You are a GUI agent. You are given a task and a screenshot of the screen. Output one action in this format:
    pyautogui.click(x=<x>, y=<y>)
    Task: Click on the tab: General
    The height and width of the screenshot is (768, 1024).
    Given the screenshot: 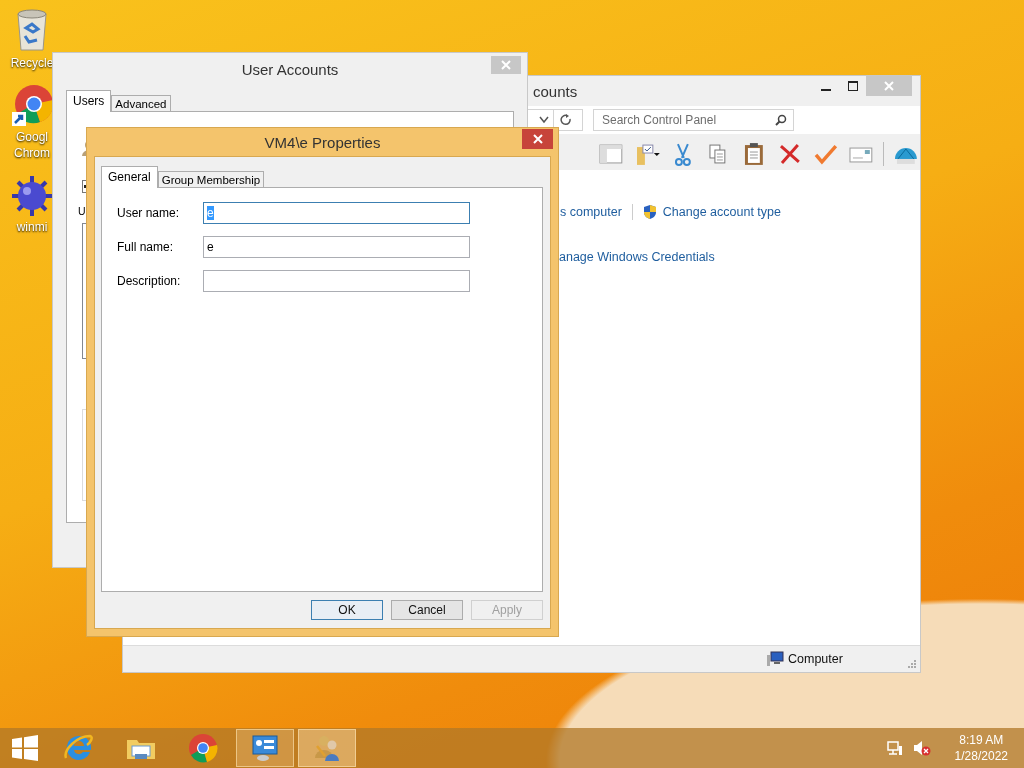 What is the action you would take?
    pyautogui.click(x=129, y=177)
    